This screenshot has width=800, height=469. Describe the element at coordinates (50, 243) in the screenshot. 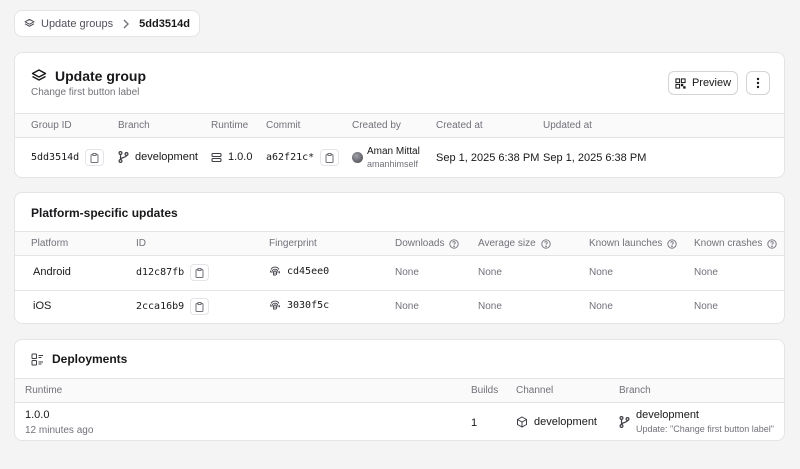

I see `col-platform: Platform` at that location.